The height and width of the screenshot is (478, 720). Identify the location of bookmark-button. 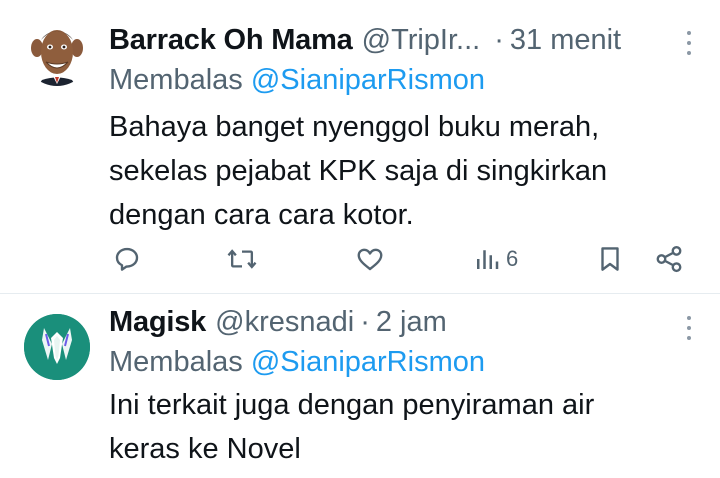
(610, 259).